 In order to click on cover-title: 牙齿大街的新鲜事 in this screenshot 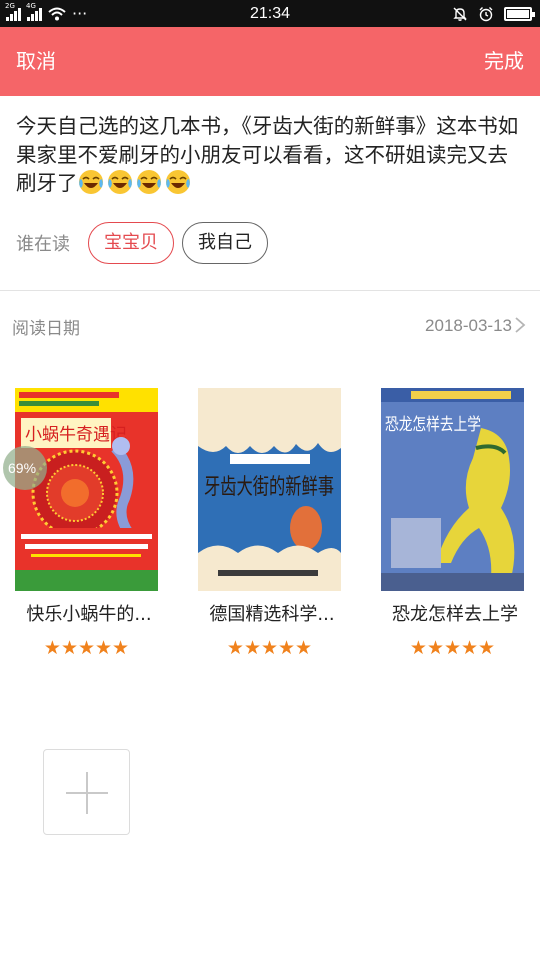, I will do `click(269, 487)`.